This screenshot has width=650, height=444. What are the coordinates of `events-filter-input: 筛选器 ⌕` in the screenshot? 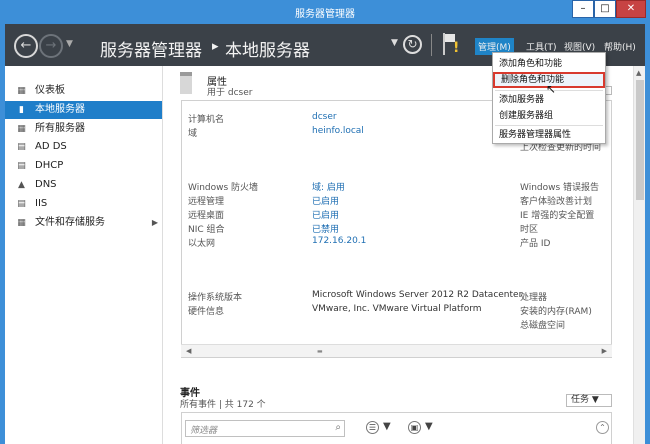 It's located at (265, 428).